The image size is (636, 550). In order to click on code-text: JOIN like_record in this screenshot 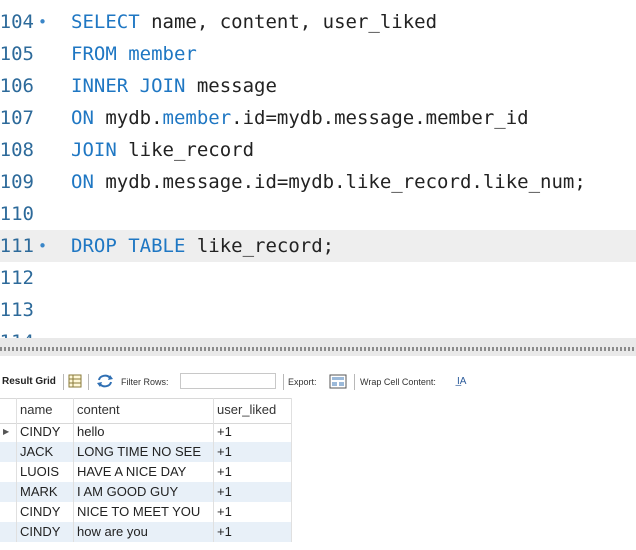, I will do `click(162, 150)`.